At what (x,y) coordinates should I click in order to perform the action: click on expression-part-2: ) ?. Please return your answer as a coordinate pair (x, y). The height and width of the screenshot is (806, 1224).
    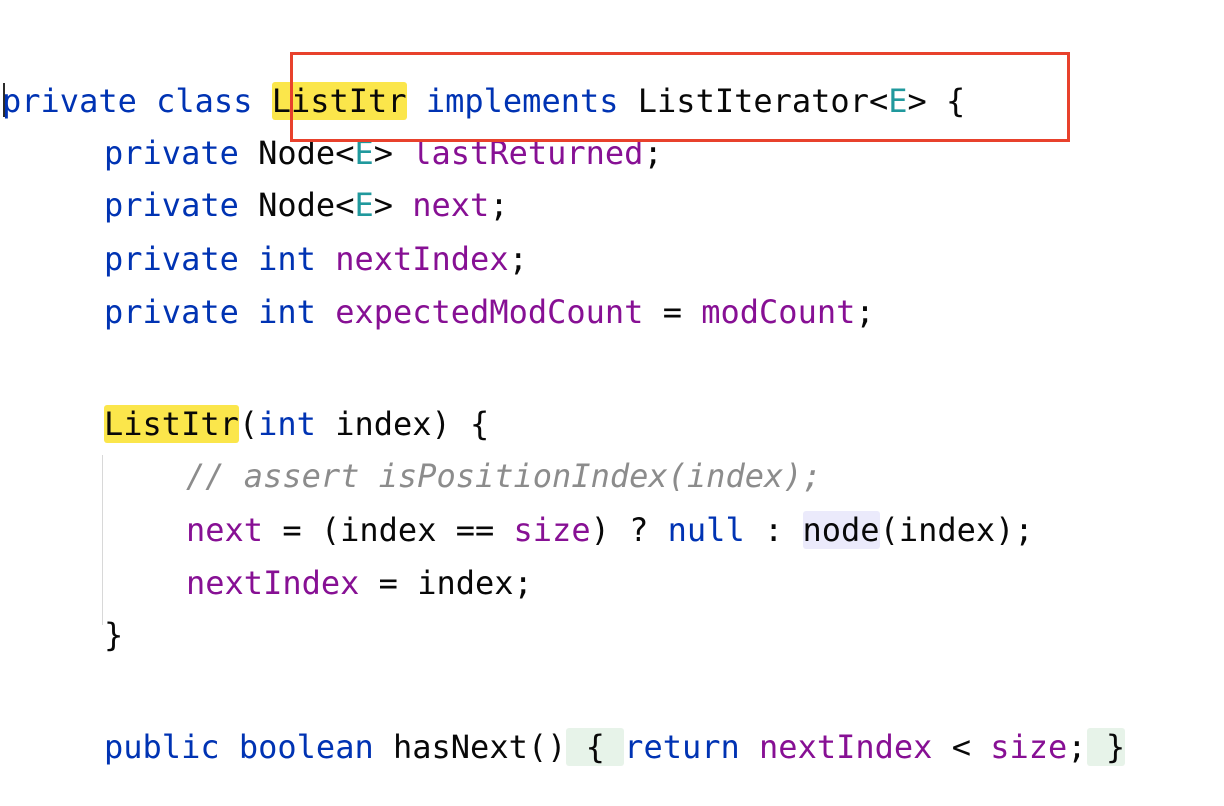
    Looking at the image, I should click on (629, 530).